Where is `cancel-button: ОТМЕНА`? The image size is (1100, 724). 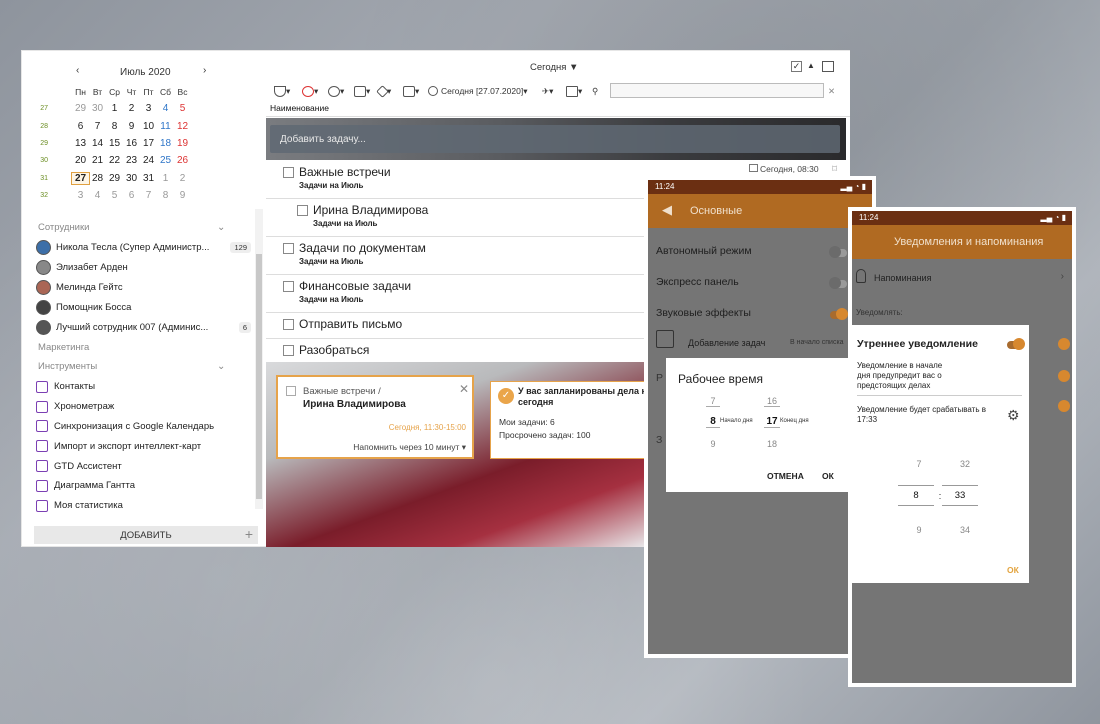 cancel-button: ОТМЕНА is located at coordinates (785, 476).